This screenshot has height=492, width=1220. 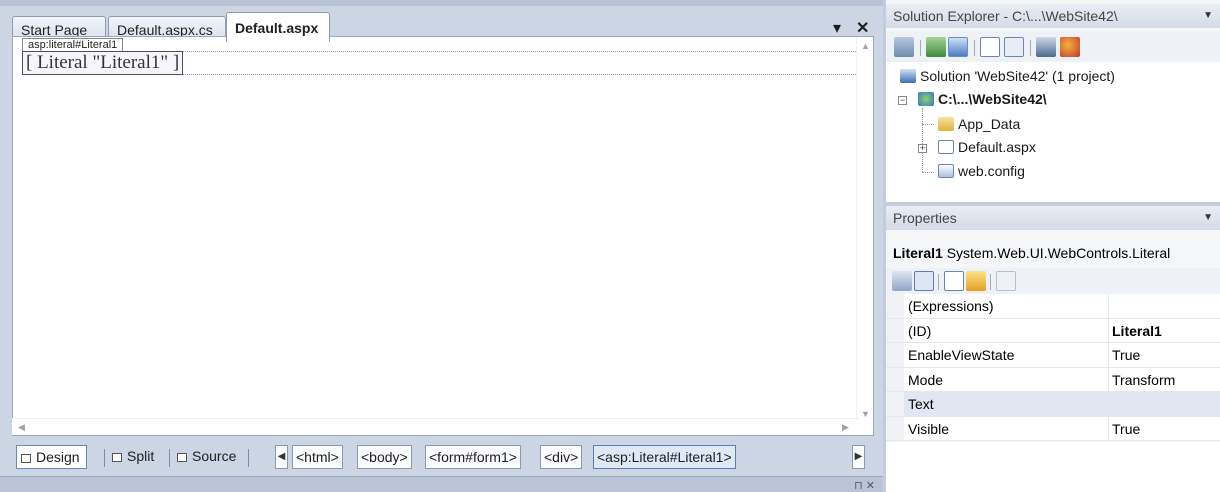 What do you see at coordinates (864, 485) in the screenshot?
I see `pin-close-icon: ⊓ ✕` at bounding box center [864, 485].